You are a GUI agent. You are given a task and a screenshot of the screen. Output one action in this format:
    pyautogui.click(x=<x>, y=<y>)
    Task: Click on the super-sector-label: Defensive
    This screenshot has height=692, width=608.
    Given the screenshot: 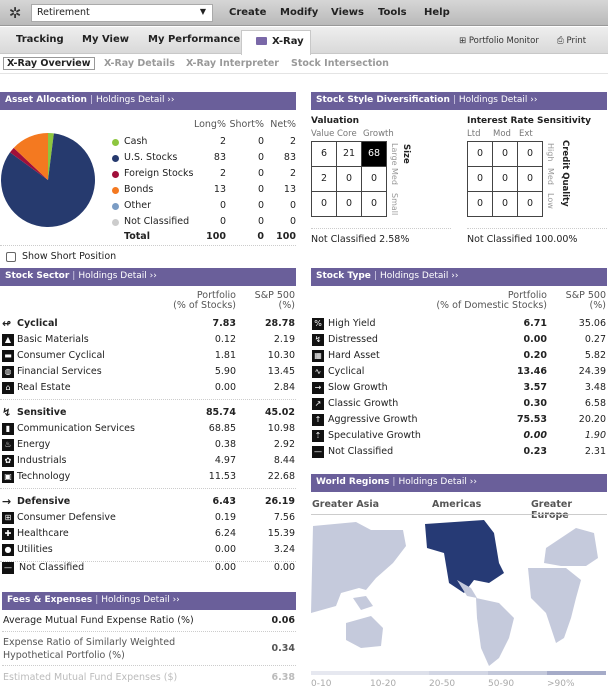 What is the action you would take?
    pyautogui.click(x=44, y=501)
    